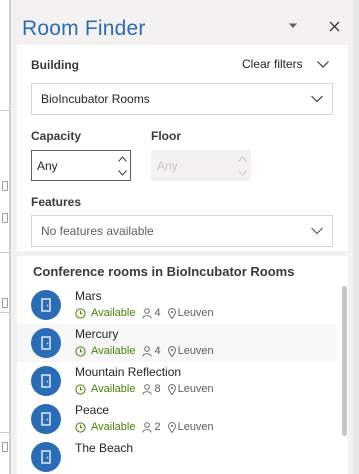 The width and height of the screenshot is (359, 474). What do you see at coordinates (47, 165) in the screenshot?
I see `capacity-value: Any` at bounding box center [47, 165].